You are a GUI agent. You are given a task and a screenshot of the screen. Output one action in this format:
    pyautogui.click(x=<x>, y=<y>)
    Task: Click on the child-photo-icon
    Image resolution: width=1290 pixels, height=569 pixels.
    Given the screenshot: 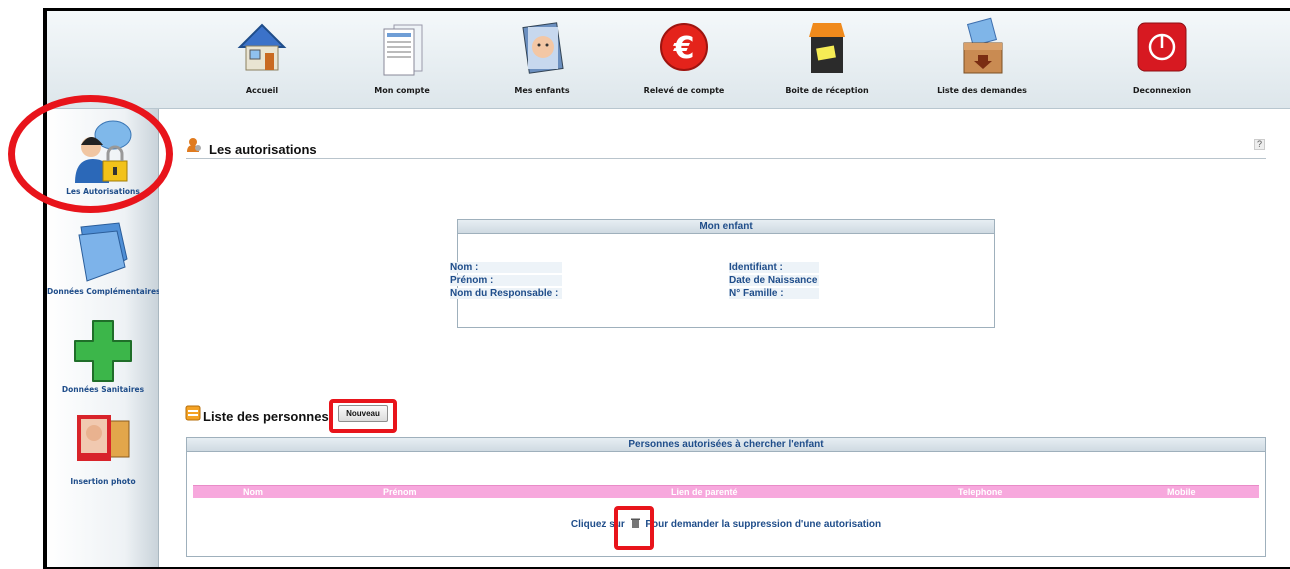 What is the action you would take?
    pyautogui.click(x=542, y=47)
    